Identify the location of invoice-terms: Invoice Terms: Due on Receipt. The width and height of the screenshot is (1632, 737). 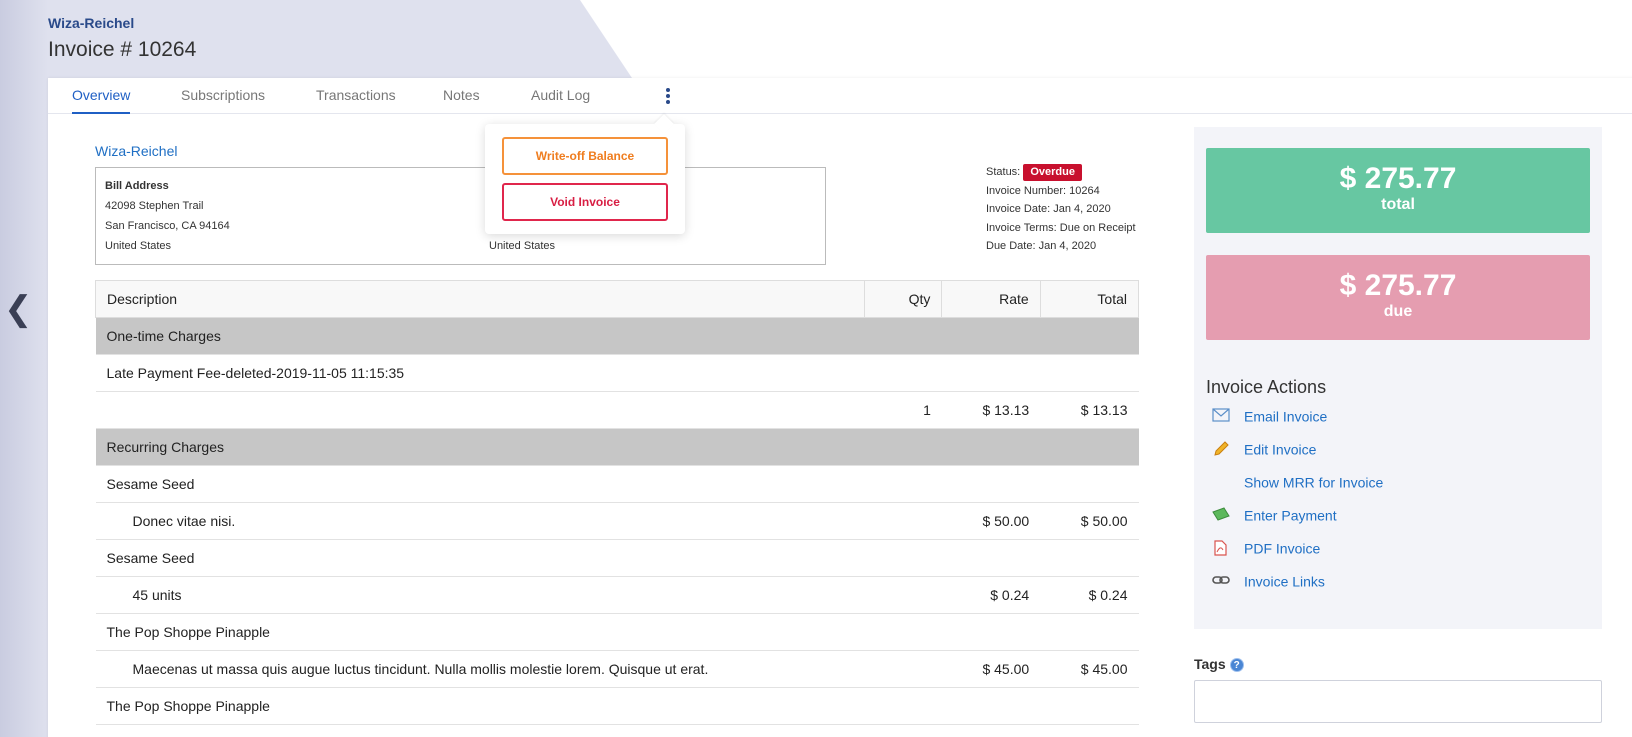
(1061, 227).